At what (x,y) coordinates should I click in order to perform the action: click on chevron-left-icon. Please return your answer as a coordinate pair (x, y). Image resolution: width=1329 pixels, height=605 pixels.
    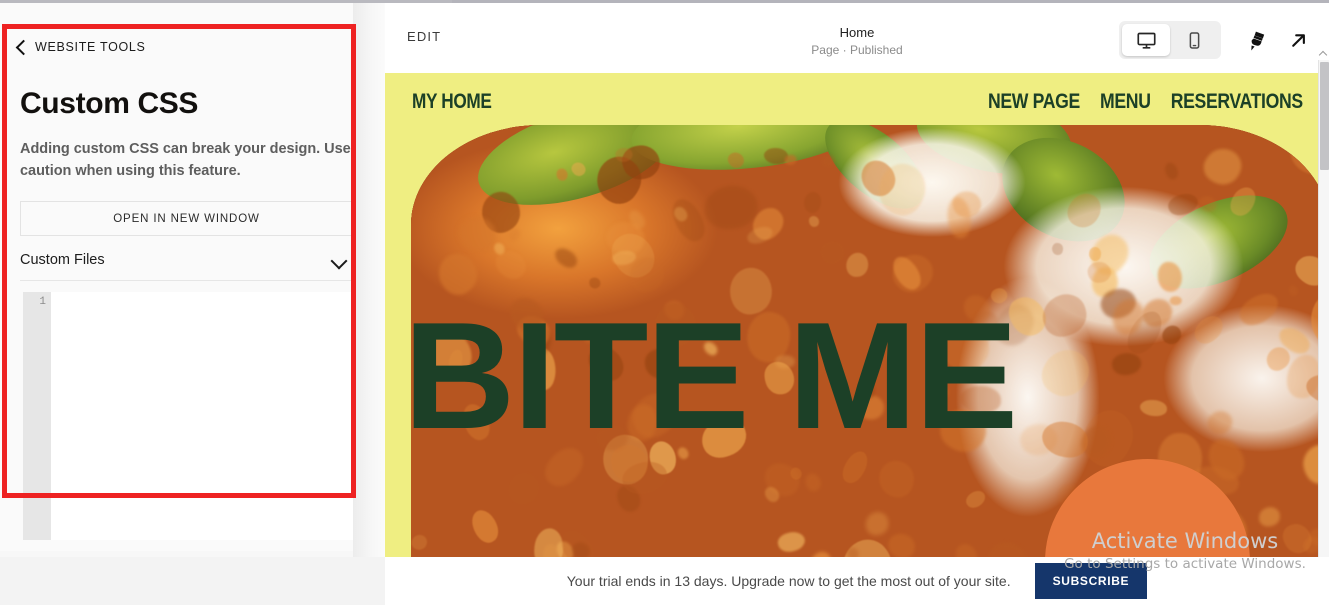
    Looking at the image, I should click on (20, 47).